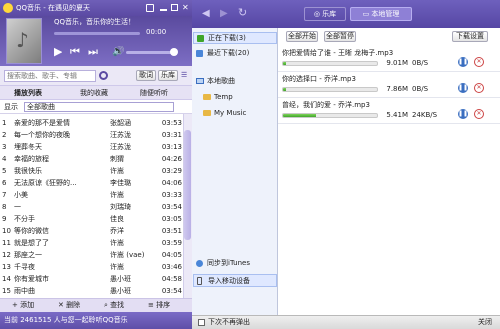  Describe the element at coordinates (91, 195) in the screenshot. I see `song-row: 7 小美 许嵩 03:33` at that location.